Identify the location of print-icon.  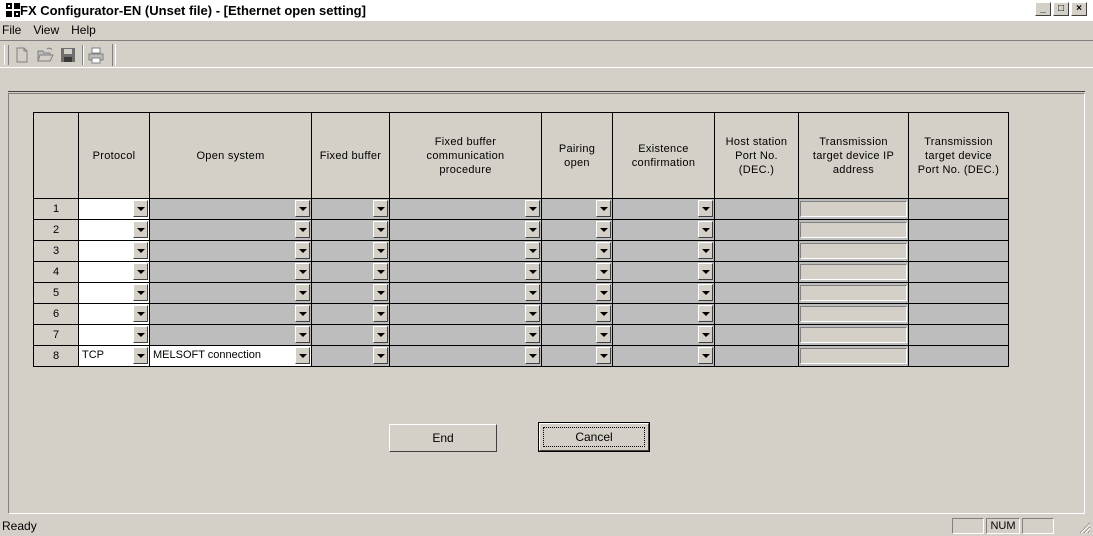
(96, 55).